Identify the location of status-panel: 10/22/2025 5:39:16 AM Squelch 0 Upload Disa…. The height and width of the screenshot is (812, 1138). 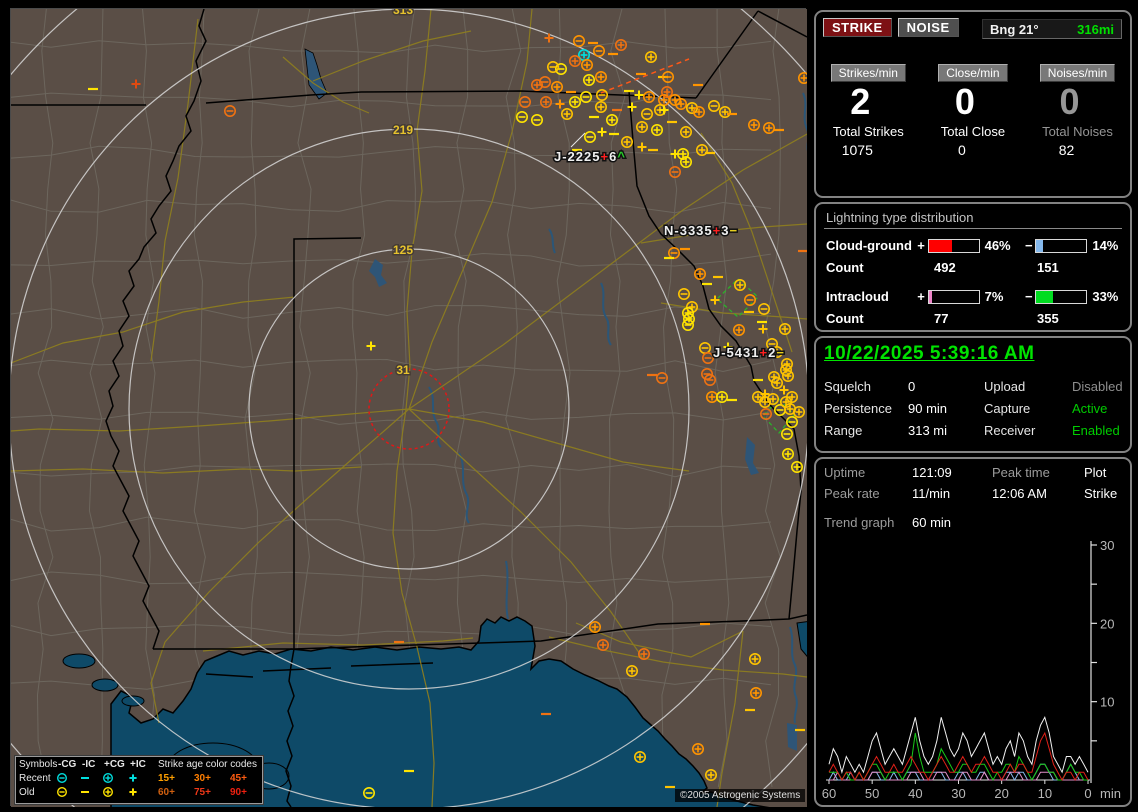
(973, 394).